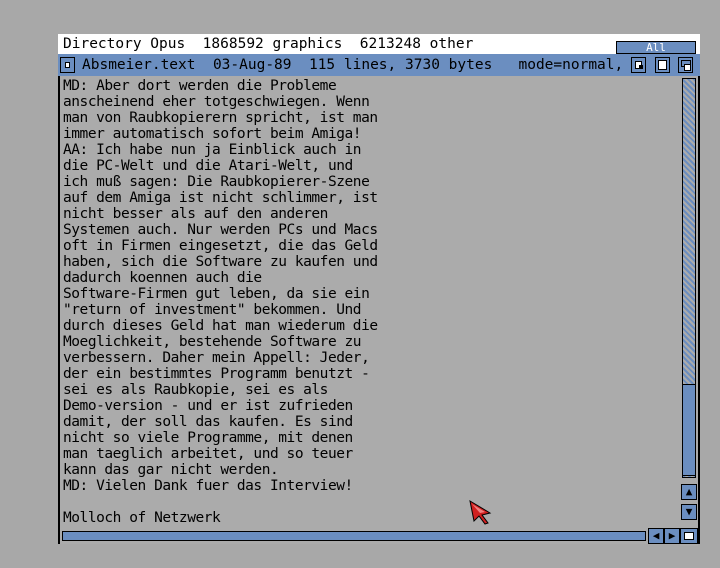 This screenshot has height=568, width=720. Describe the element at coordinates (208, 486) in the screenshot. I see `text-line: MD: Vielen Dank fuer das Interview!` at that location.